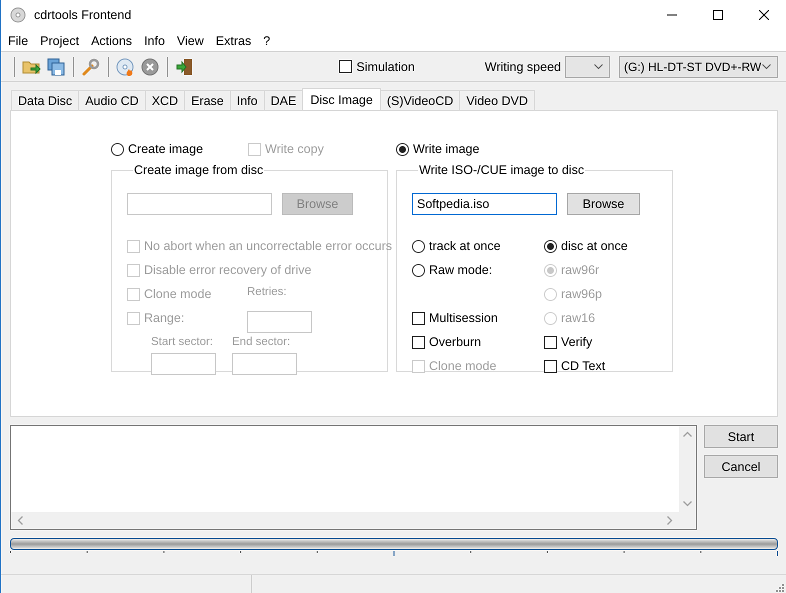 This screenshot has width=786, height=593. What do you see at coordinates (438, 149) in the screenshot?
I see `radio-button: Write image` at bounding box center [438, 149].